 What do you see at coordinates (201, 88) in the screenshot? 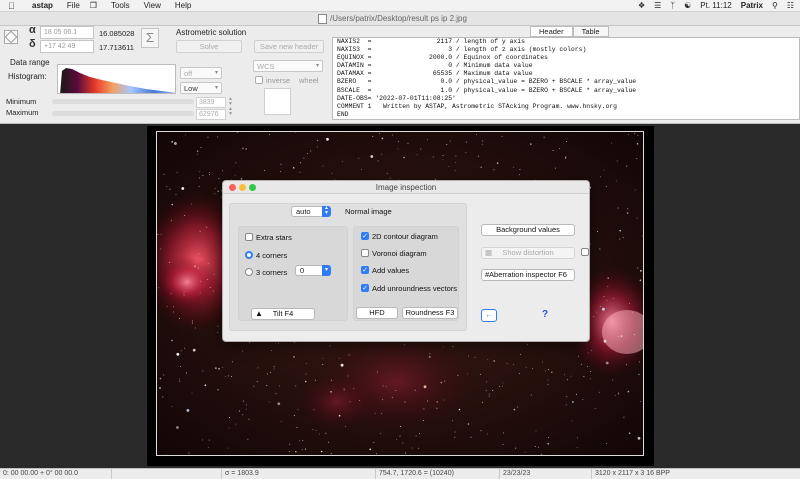
I see `low-select: Low ▾` at bounding box center [201, 88].